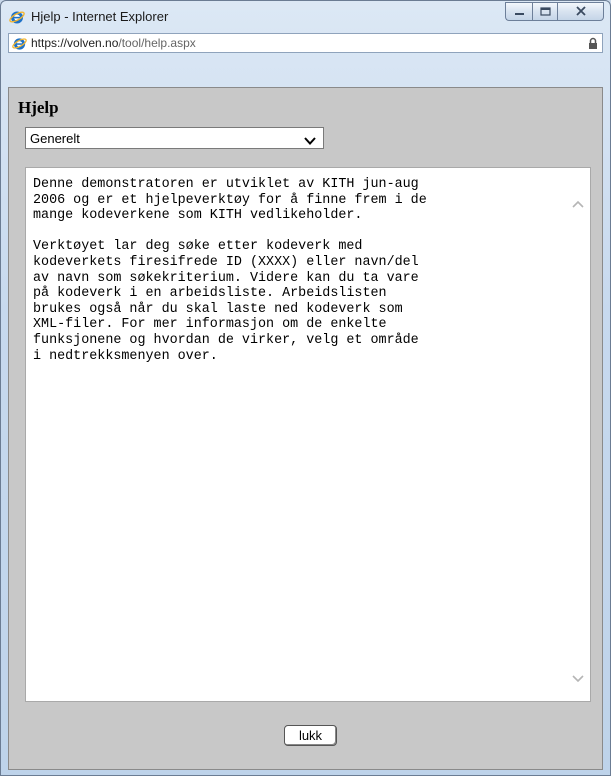 This screenshot has height=776, width=611. I want to click on close-icon, so click(581, 12).